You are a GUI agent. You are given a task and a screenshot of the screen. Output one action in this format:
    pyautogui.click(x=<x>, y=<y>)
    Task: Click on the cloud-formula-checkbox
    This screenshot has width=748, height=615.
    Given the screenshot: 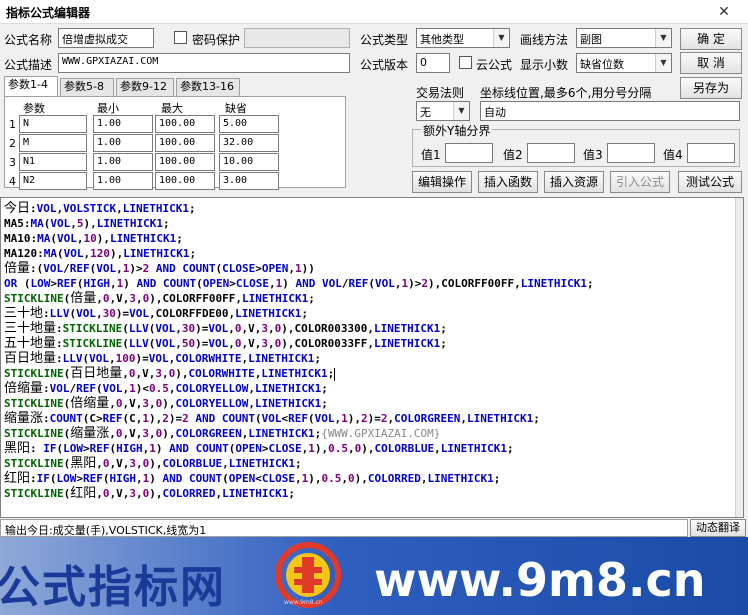 What is the action you would take?
    pyautogui.click(x=465, y=62)
    